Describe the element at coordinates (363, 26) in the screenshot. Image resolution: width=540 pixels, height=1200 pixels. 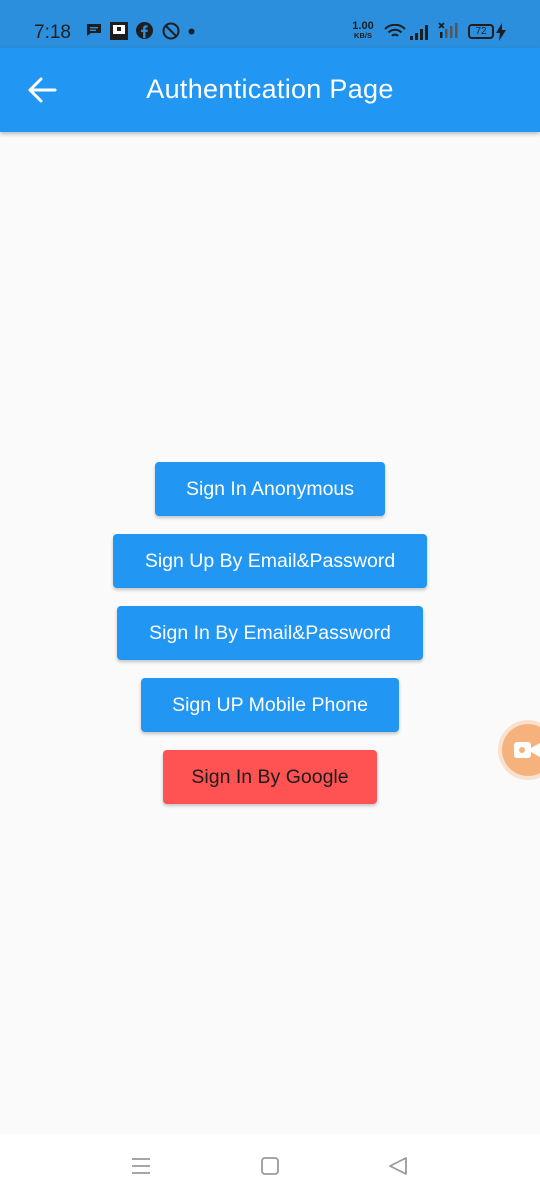
I see `net-speed-value: 1.00` at that location.